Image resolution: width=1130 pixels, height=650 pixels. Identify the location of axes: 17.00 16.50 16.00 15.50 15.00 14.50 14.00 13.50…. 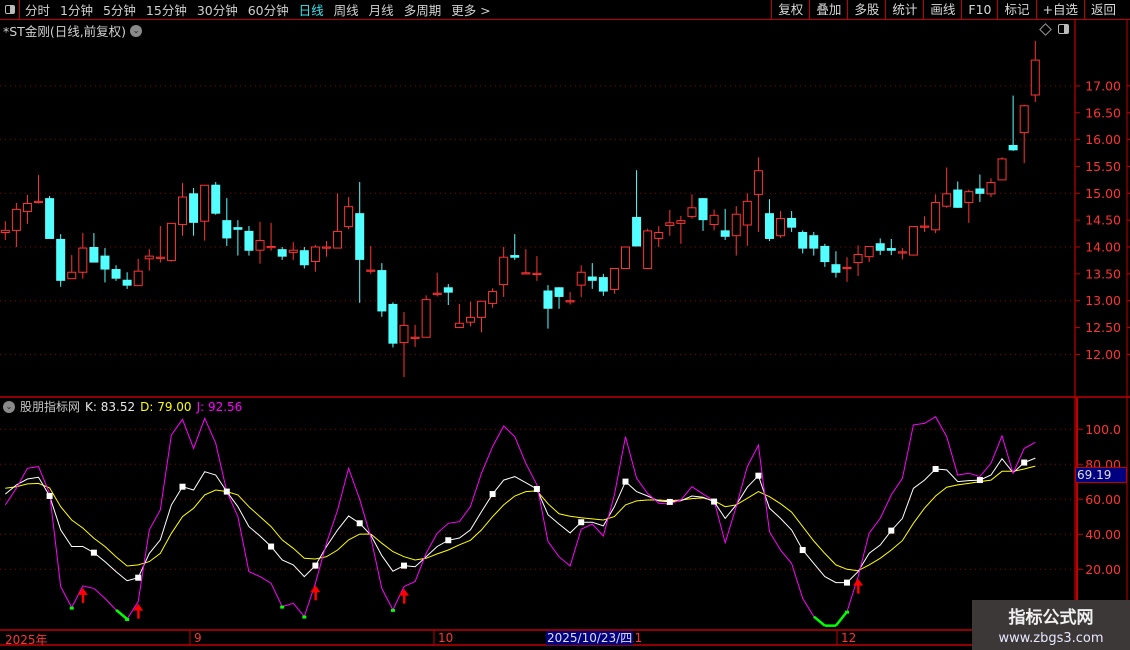
(1102, 327).